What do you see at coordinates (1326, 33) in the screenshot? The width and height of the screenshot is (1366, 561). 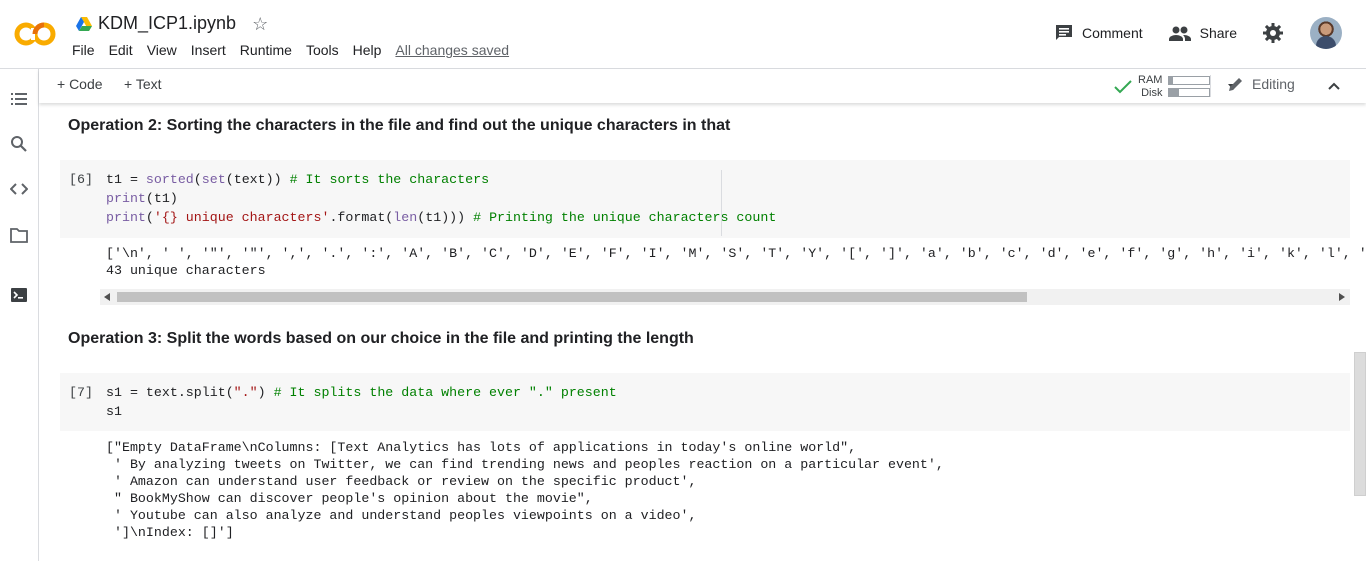 I see `avatar` at bounding box center [1326, 33].